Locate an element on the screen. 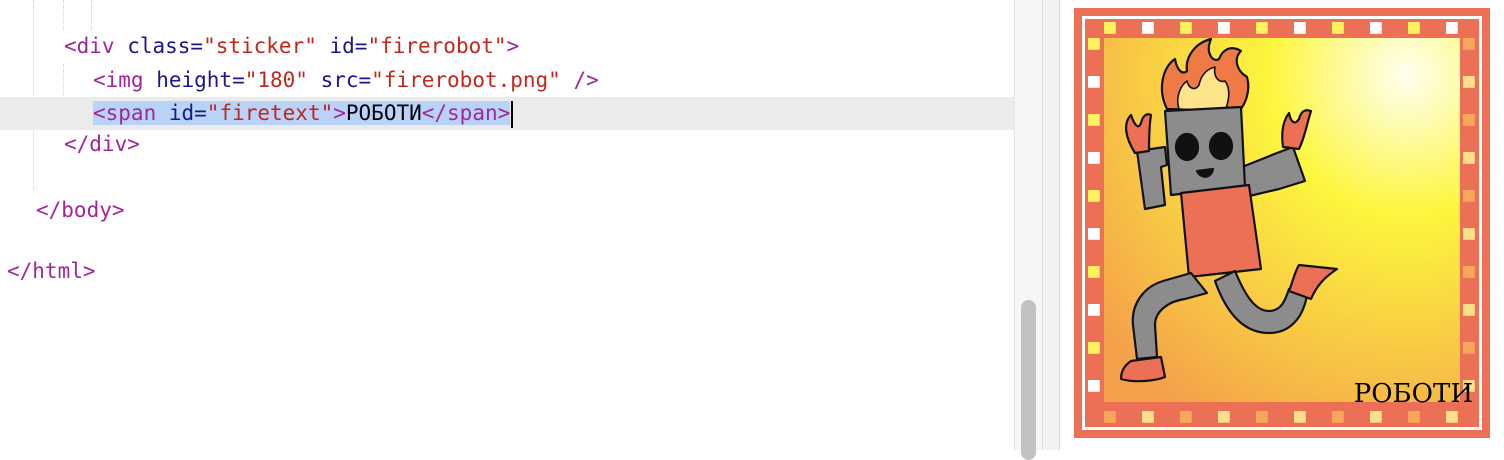  code-line-content: <span id="firetext">РОБОТИ</span> is located at coordinates (303, 113).